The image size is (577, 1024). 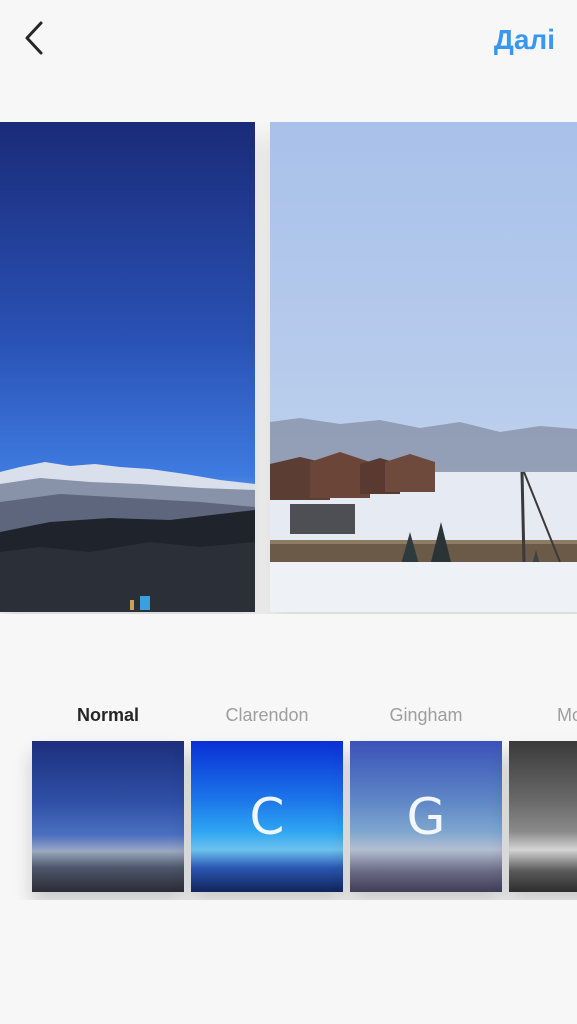 I want to click on back-button, so click(x=34, y=40).